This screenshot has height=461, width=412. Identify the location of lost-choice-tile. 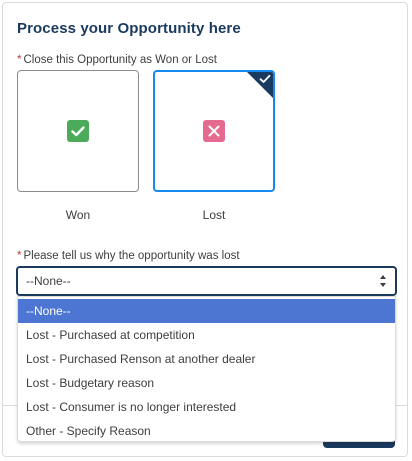
(214, 131).